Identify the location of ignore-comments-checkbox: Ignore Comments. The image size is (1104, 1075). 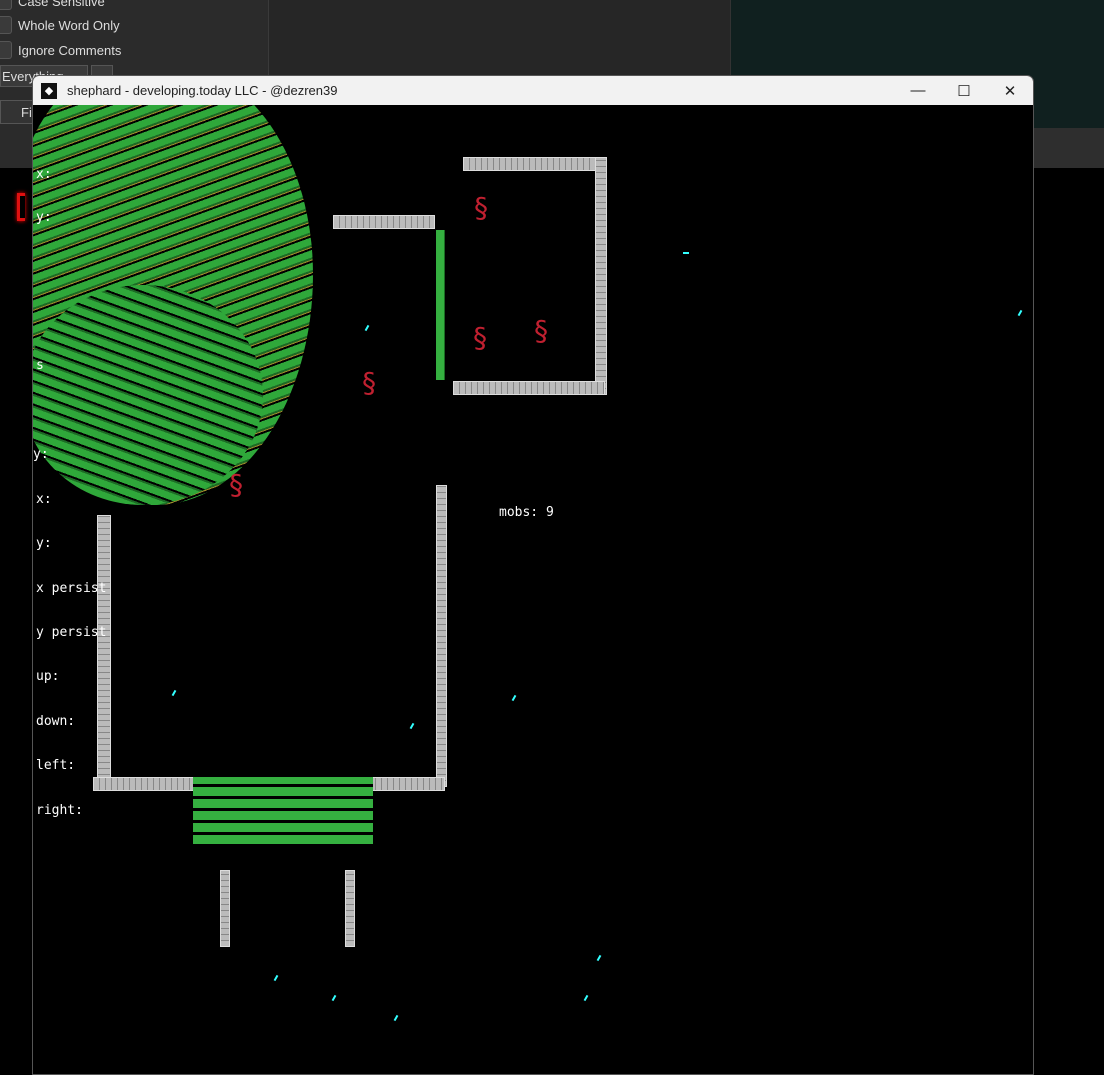
(60, 50).